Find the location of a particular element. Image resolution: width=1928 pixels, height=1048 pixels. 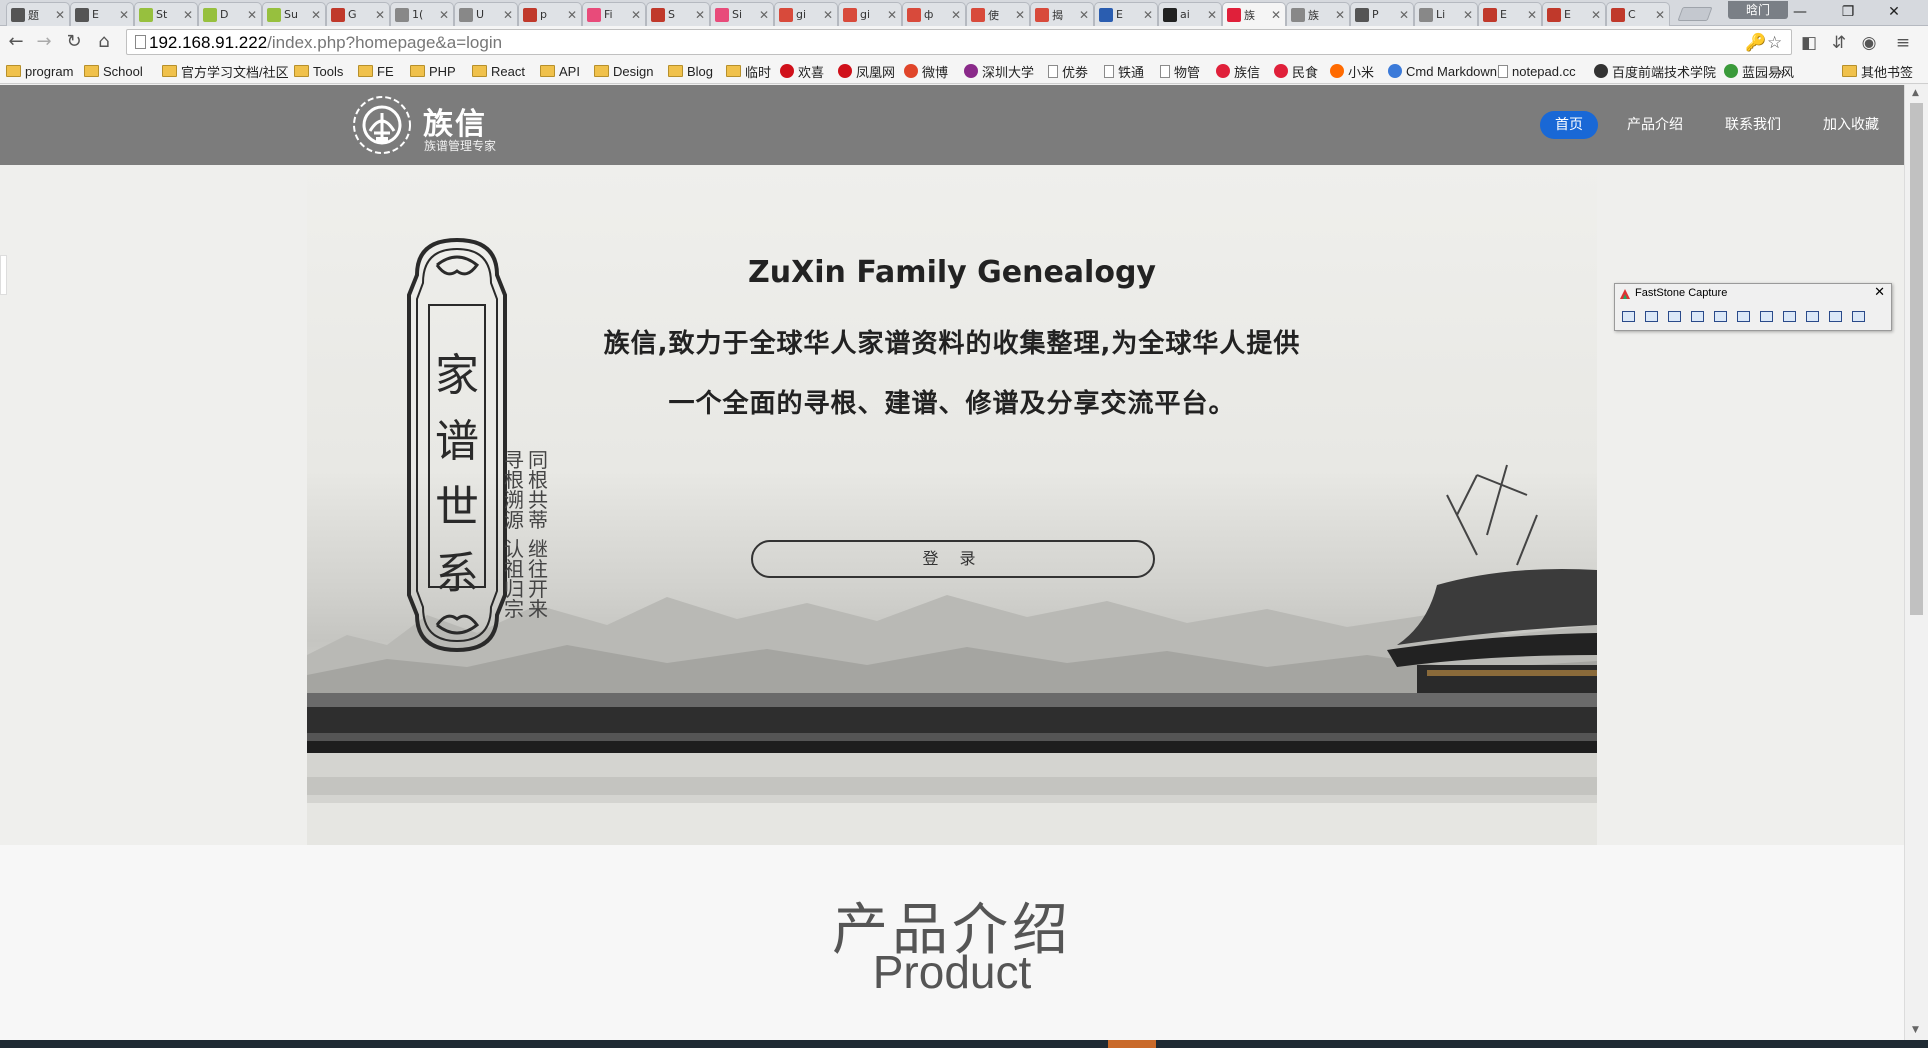

taskbar-active-app is located at coordinates (1132, 1044).